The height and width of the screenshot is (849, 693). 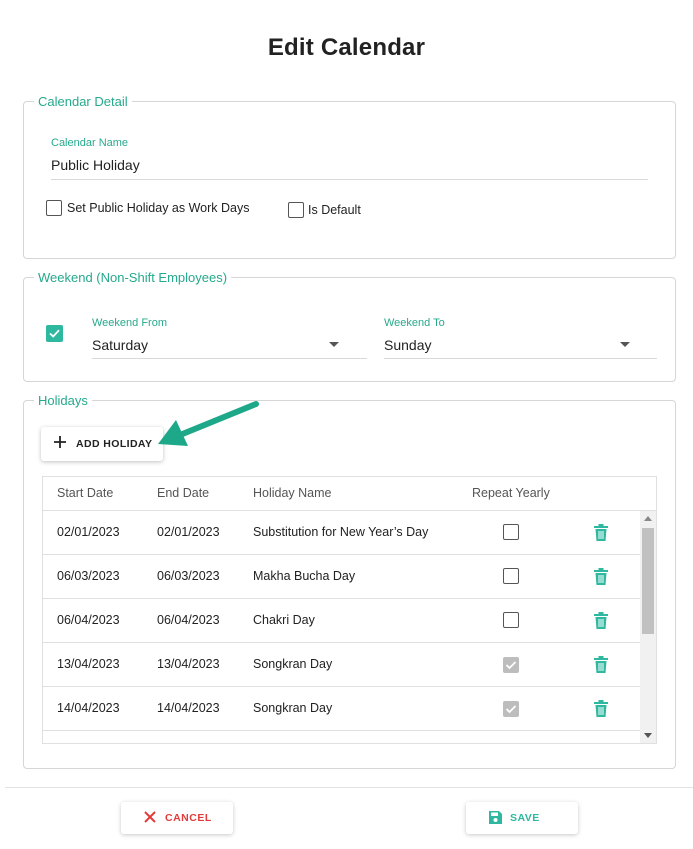 What do you see at coordinates (85, 493) in the screenshot?
I see `column-header-start-date: Start Date` at bounding box center [85, 493].